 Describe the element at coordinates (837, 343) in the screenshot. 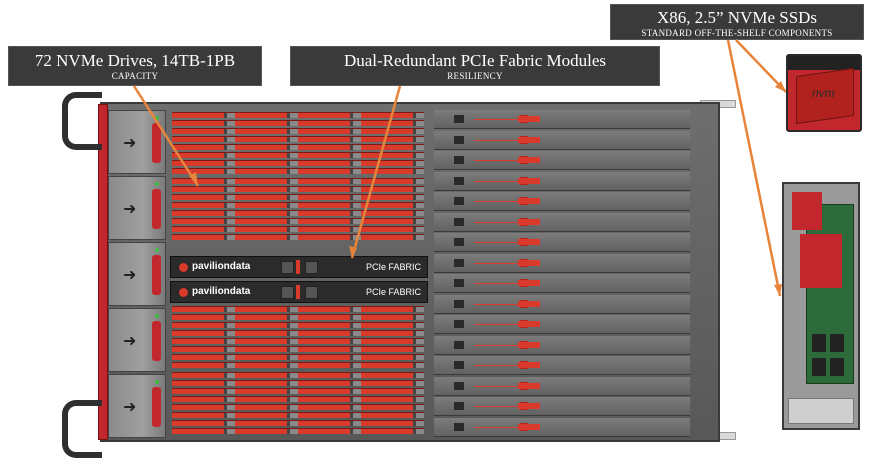

I see `ssd-chip` at that location.